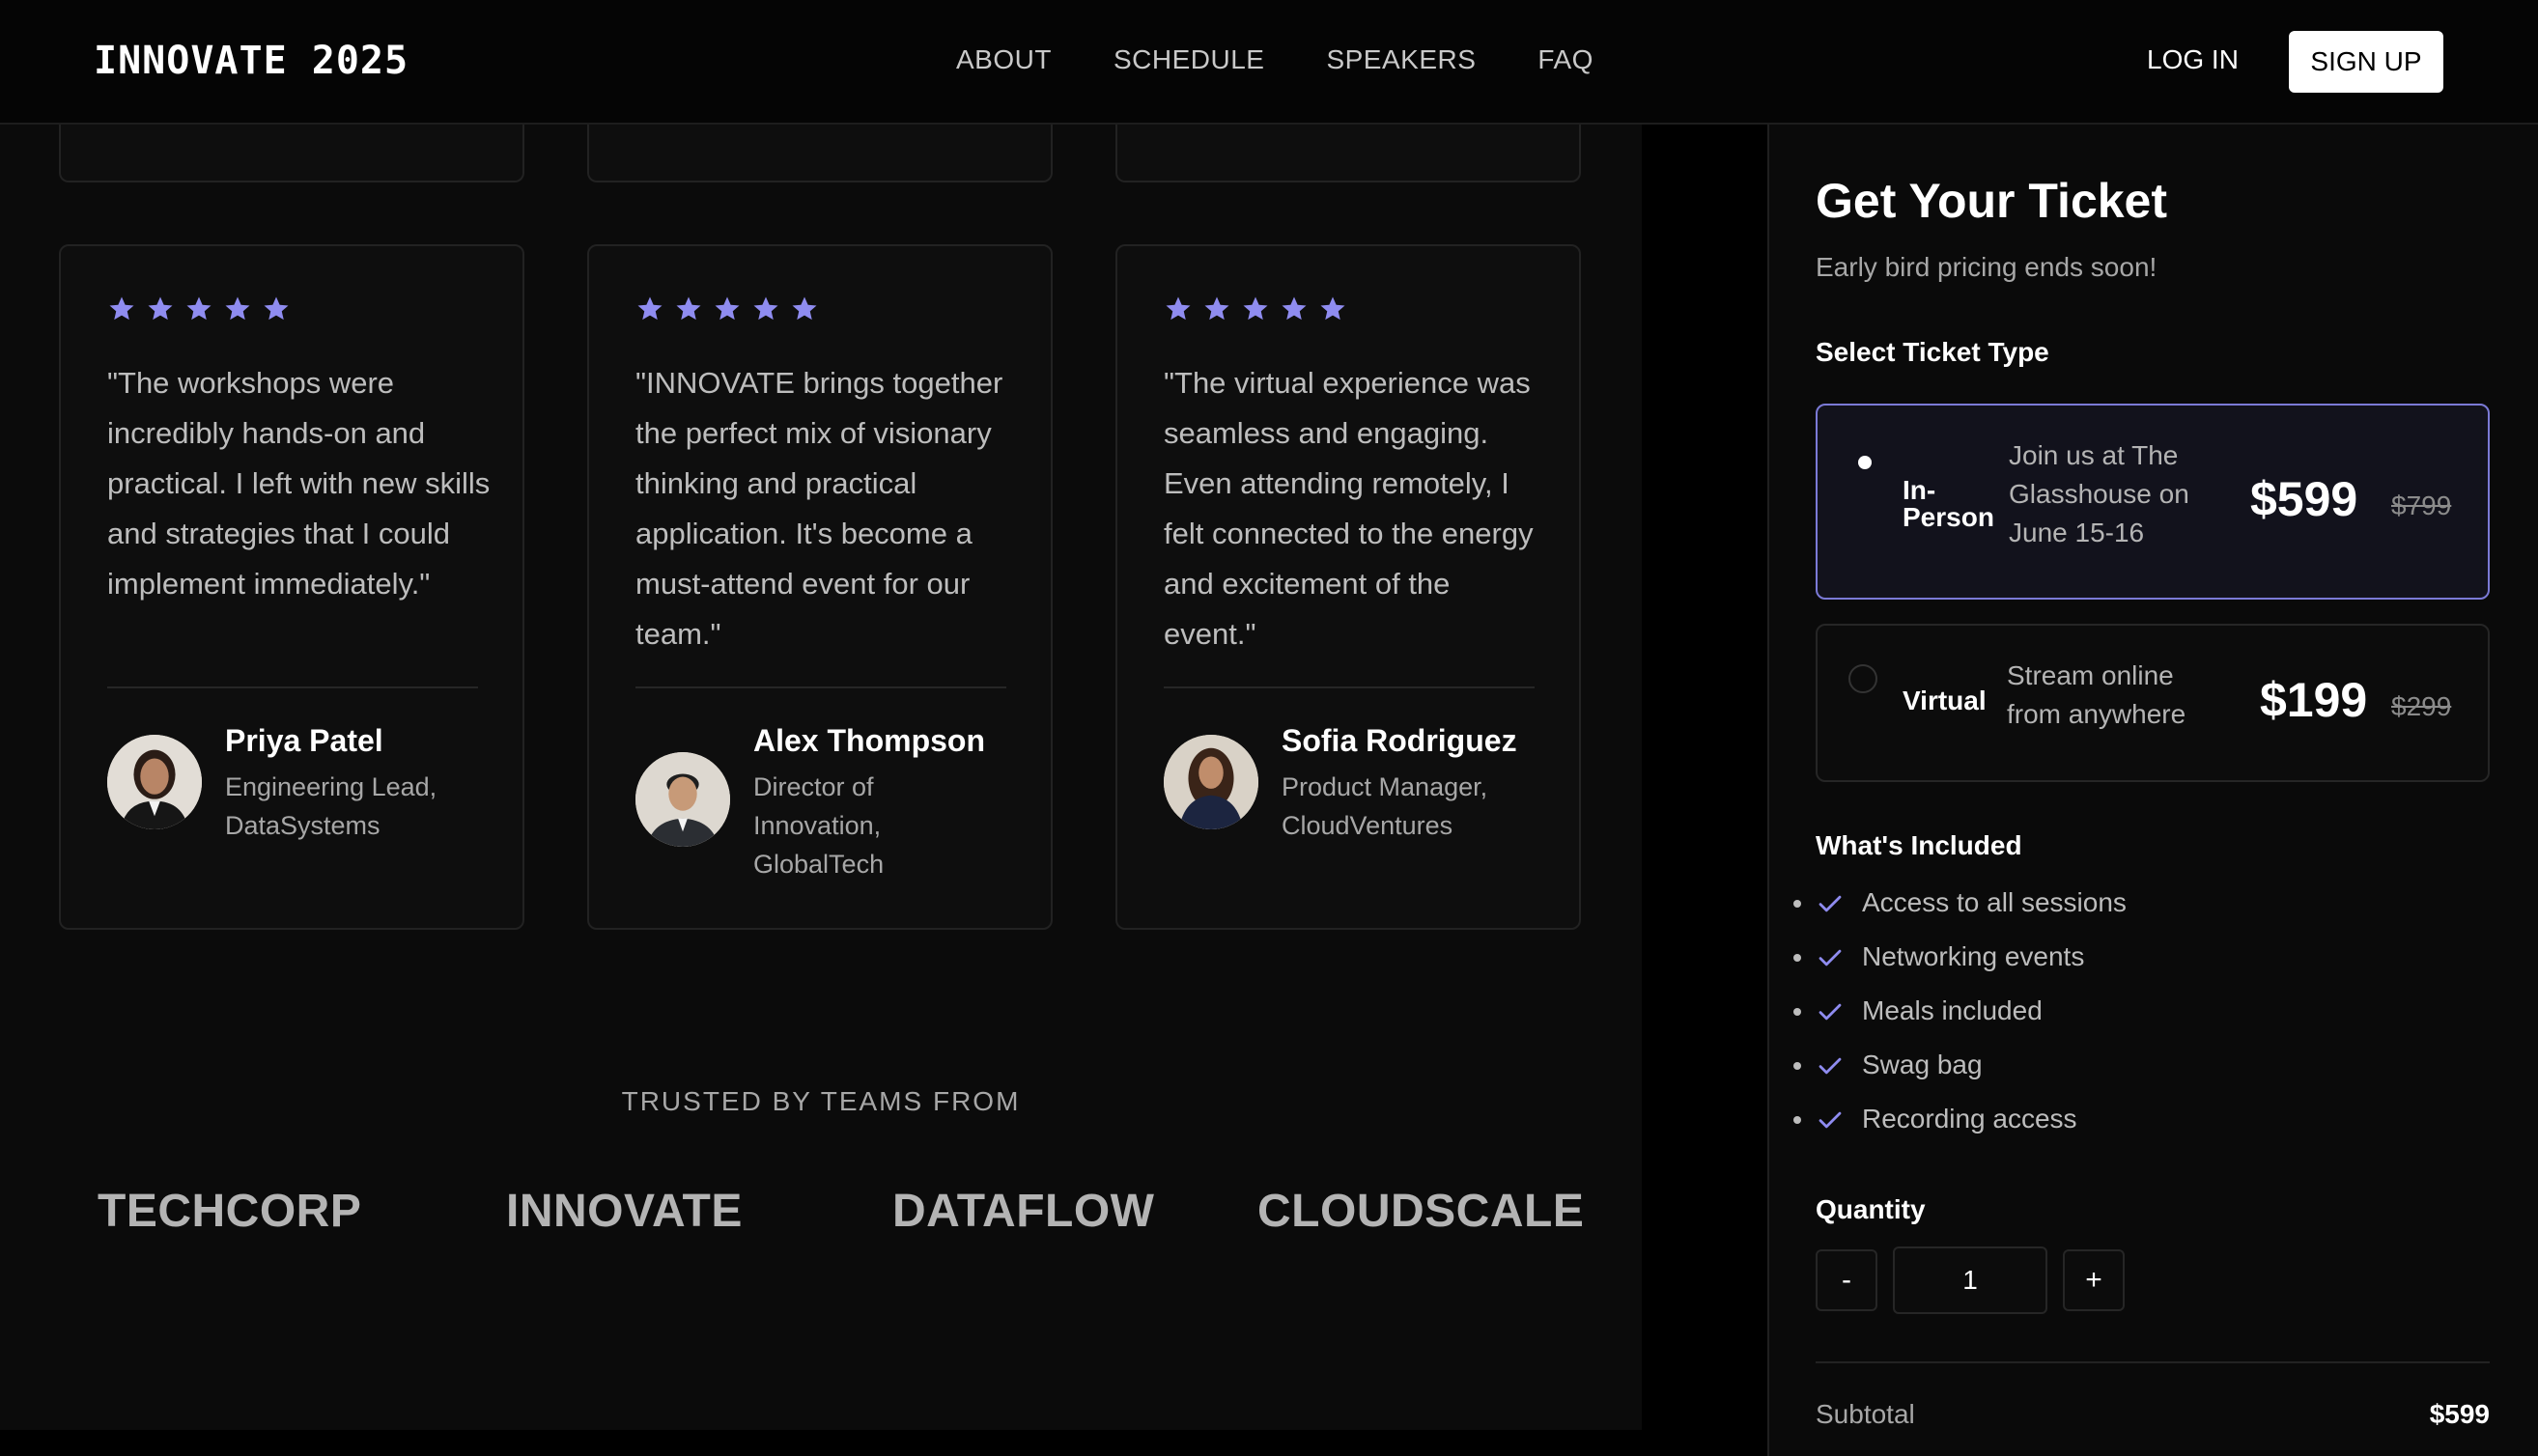  I want to click on subtotal-label: Subtotal, so click(1865, 1414).